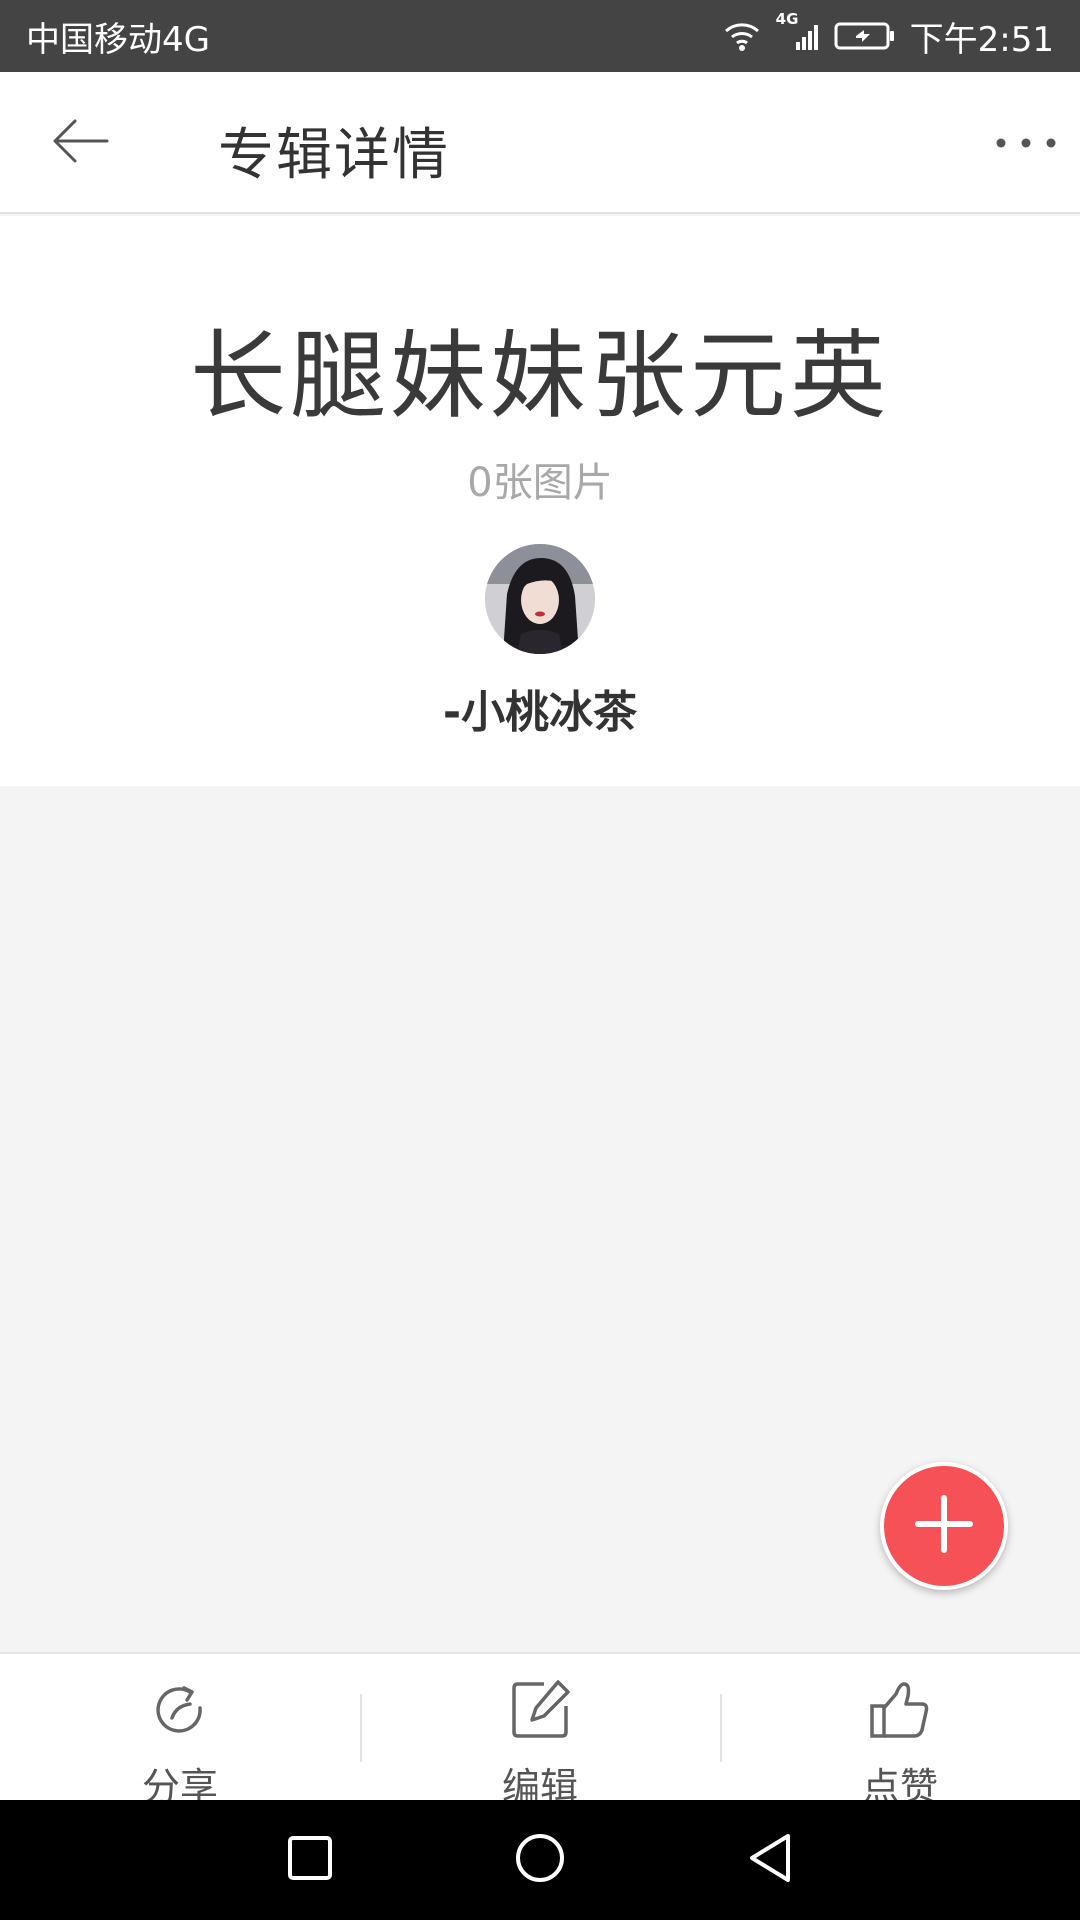 Image resolution: width=1080 pixels, height=1920 pixels. I want to click on bottom-action-bar: 分享 编辑 点赞, so click(540, 1730).